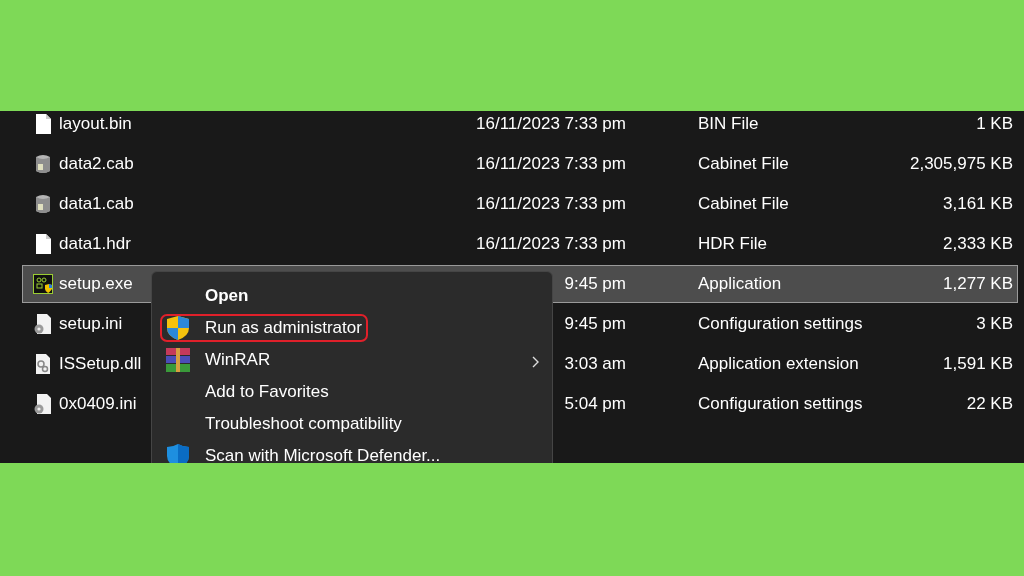 This screenshot has height=576, width=1024. Describe the element at coordinates (595, 403) in the screenshot. I see `date-modified: 5:04 pm` at that location.